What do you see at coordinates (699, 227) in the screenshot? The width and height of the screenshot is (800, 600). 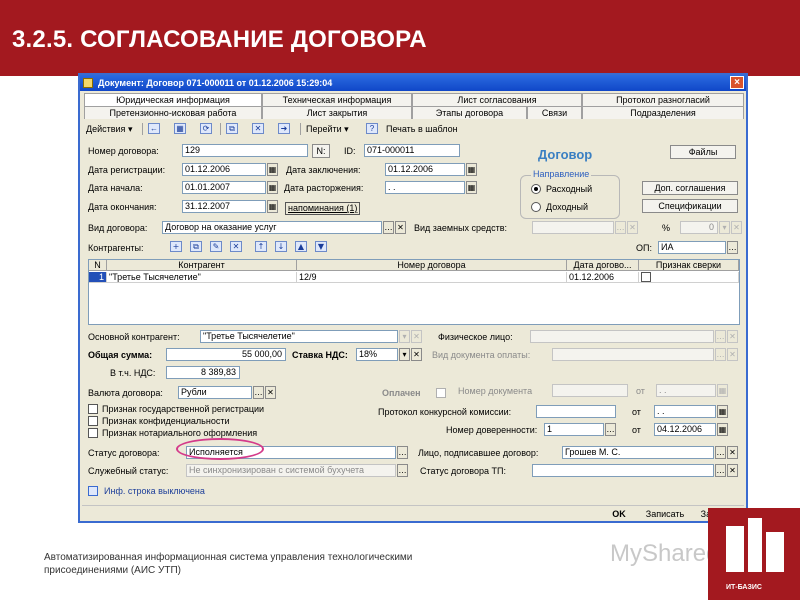 I see `percent-field: 0` at bounding box center [699, 227].